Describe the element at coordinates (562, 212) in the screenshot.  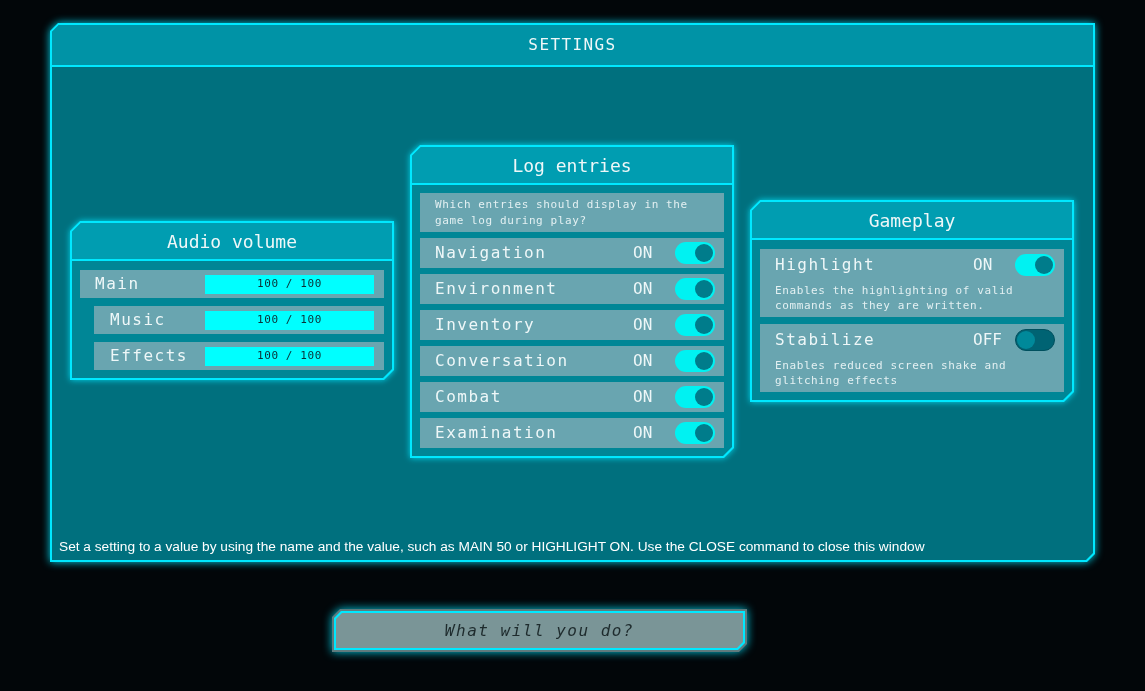
I see `panel-description: Which entries should display in the game log during play?` at that location.